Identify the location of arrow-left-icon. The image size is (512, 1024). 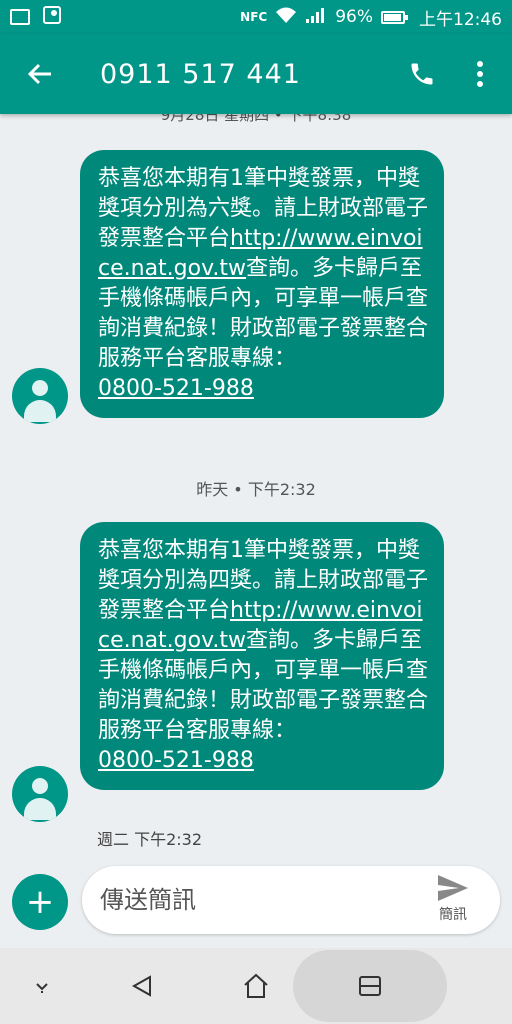
(39, 74).